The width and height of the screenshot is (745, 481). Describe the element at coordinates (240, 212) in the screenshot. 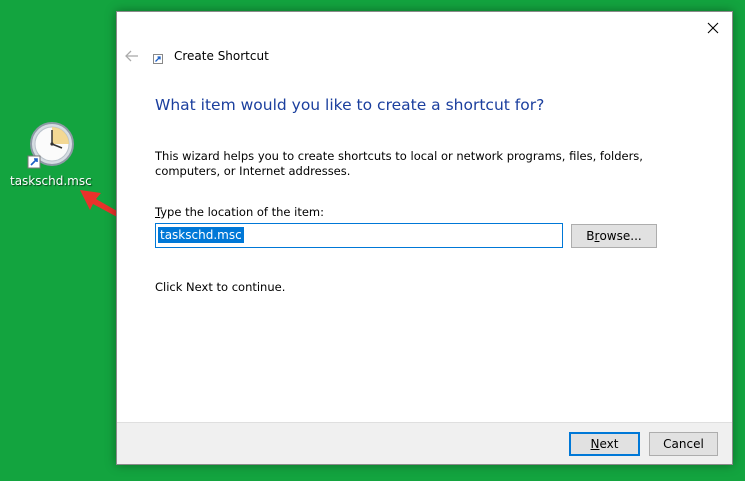

I see `location-field-label: Type the location of the item:` at that location.